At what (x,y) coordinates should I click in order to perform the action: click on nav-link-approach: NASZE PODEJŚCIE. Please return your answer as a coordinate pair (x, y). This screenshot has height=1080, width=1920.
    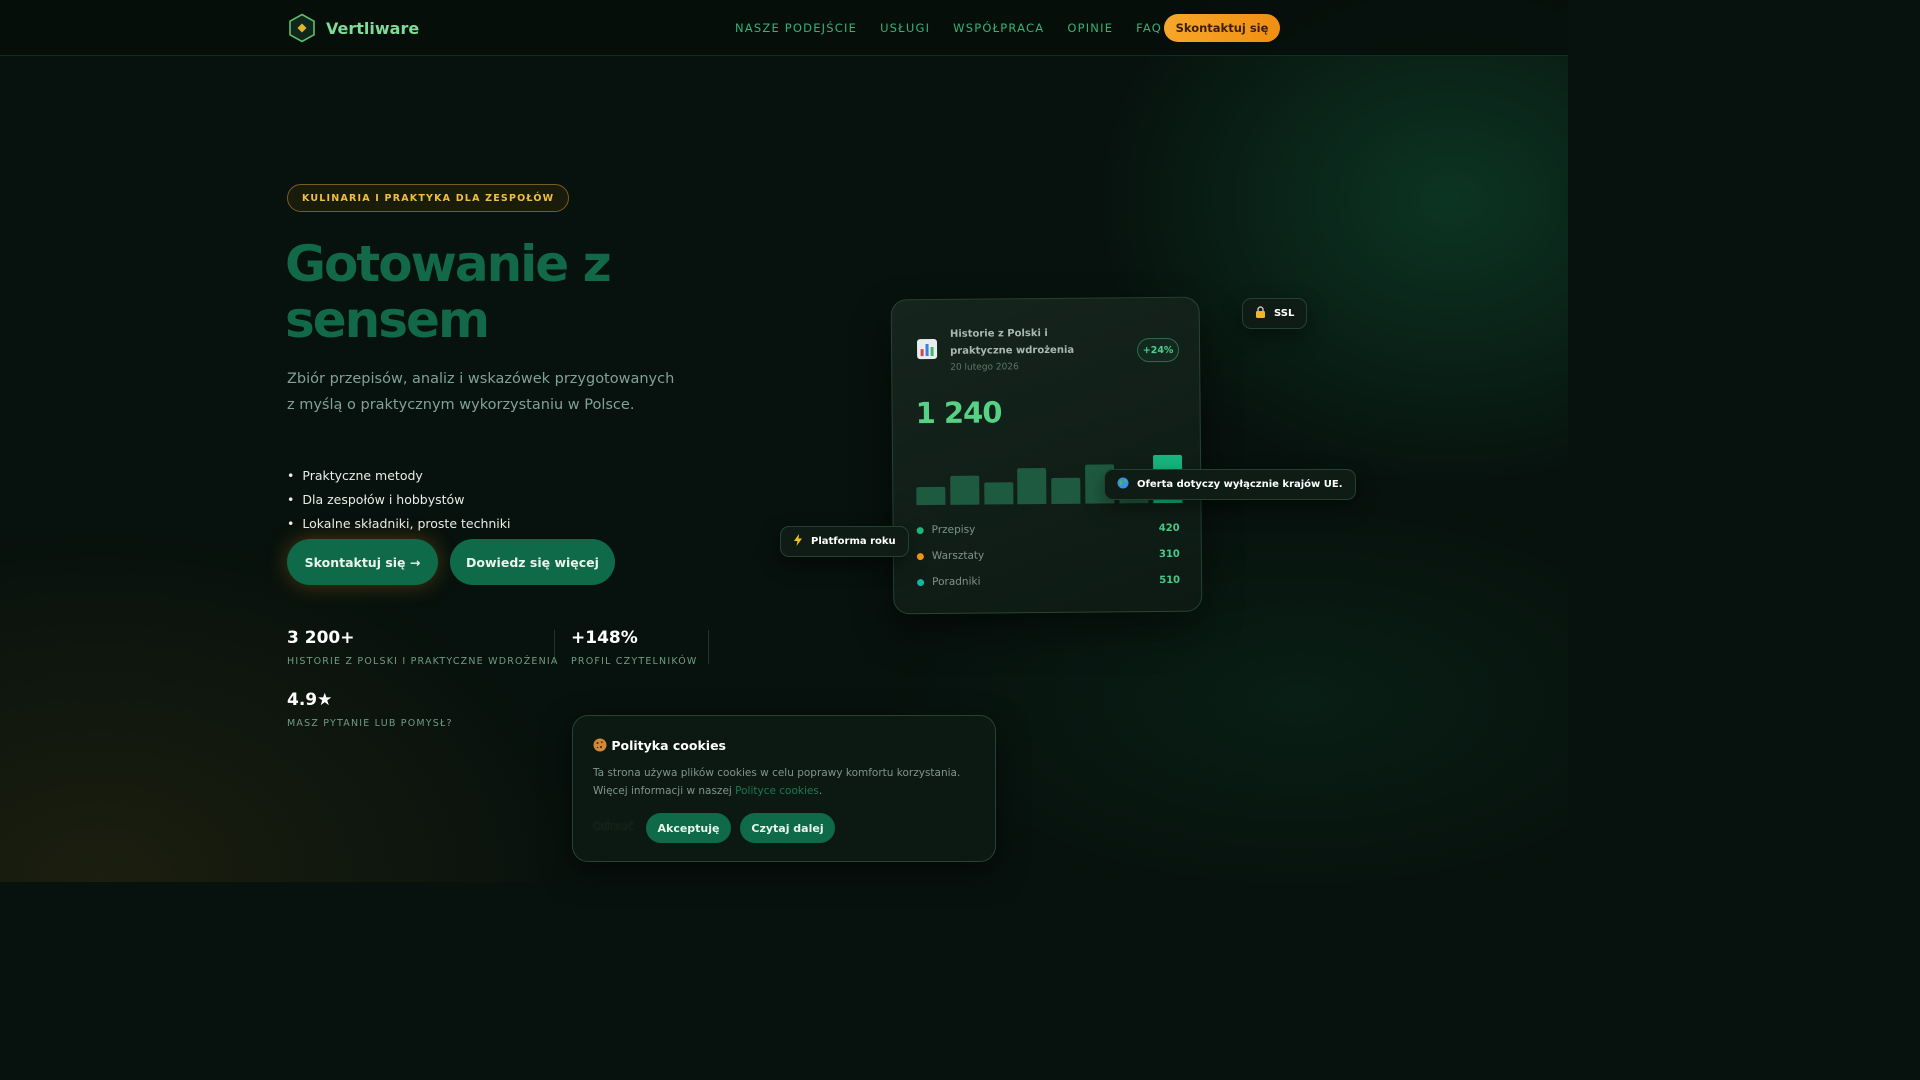
    Looking at the image, I should click on (796, 28).